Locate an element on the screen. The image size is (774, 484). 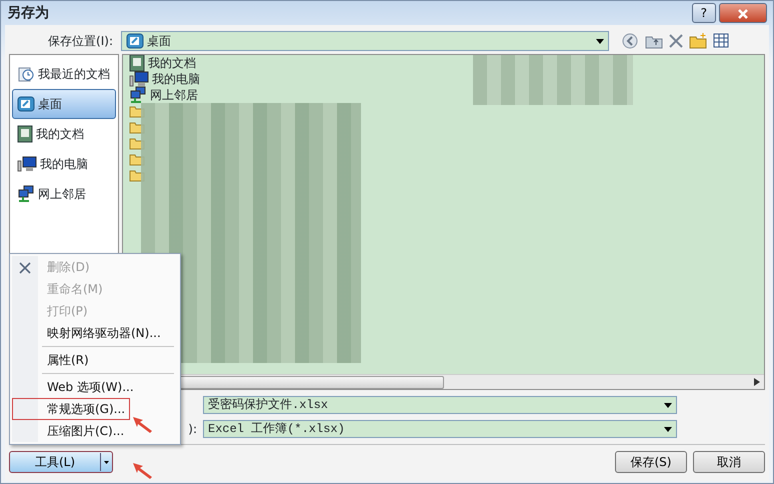
file-type-label: ): is located at coordinates (192, 429).